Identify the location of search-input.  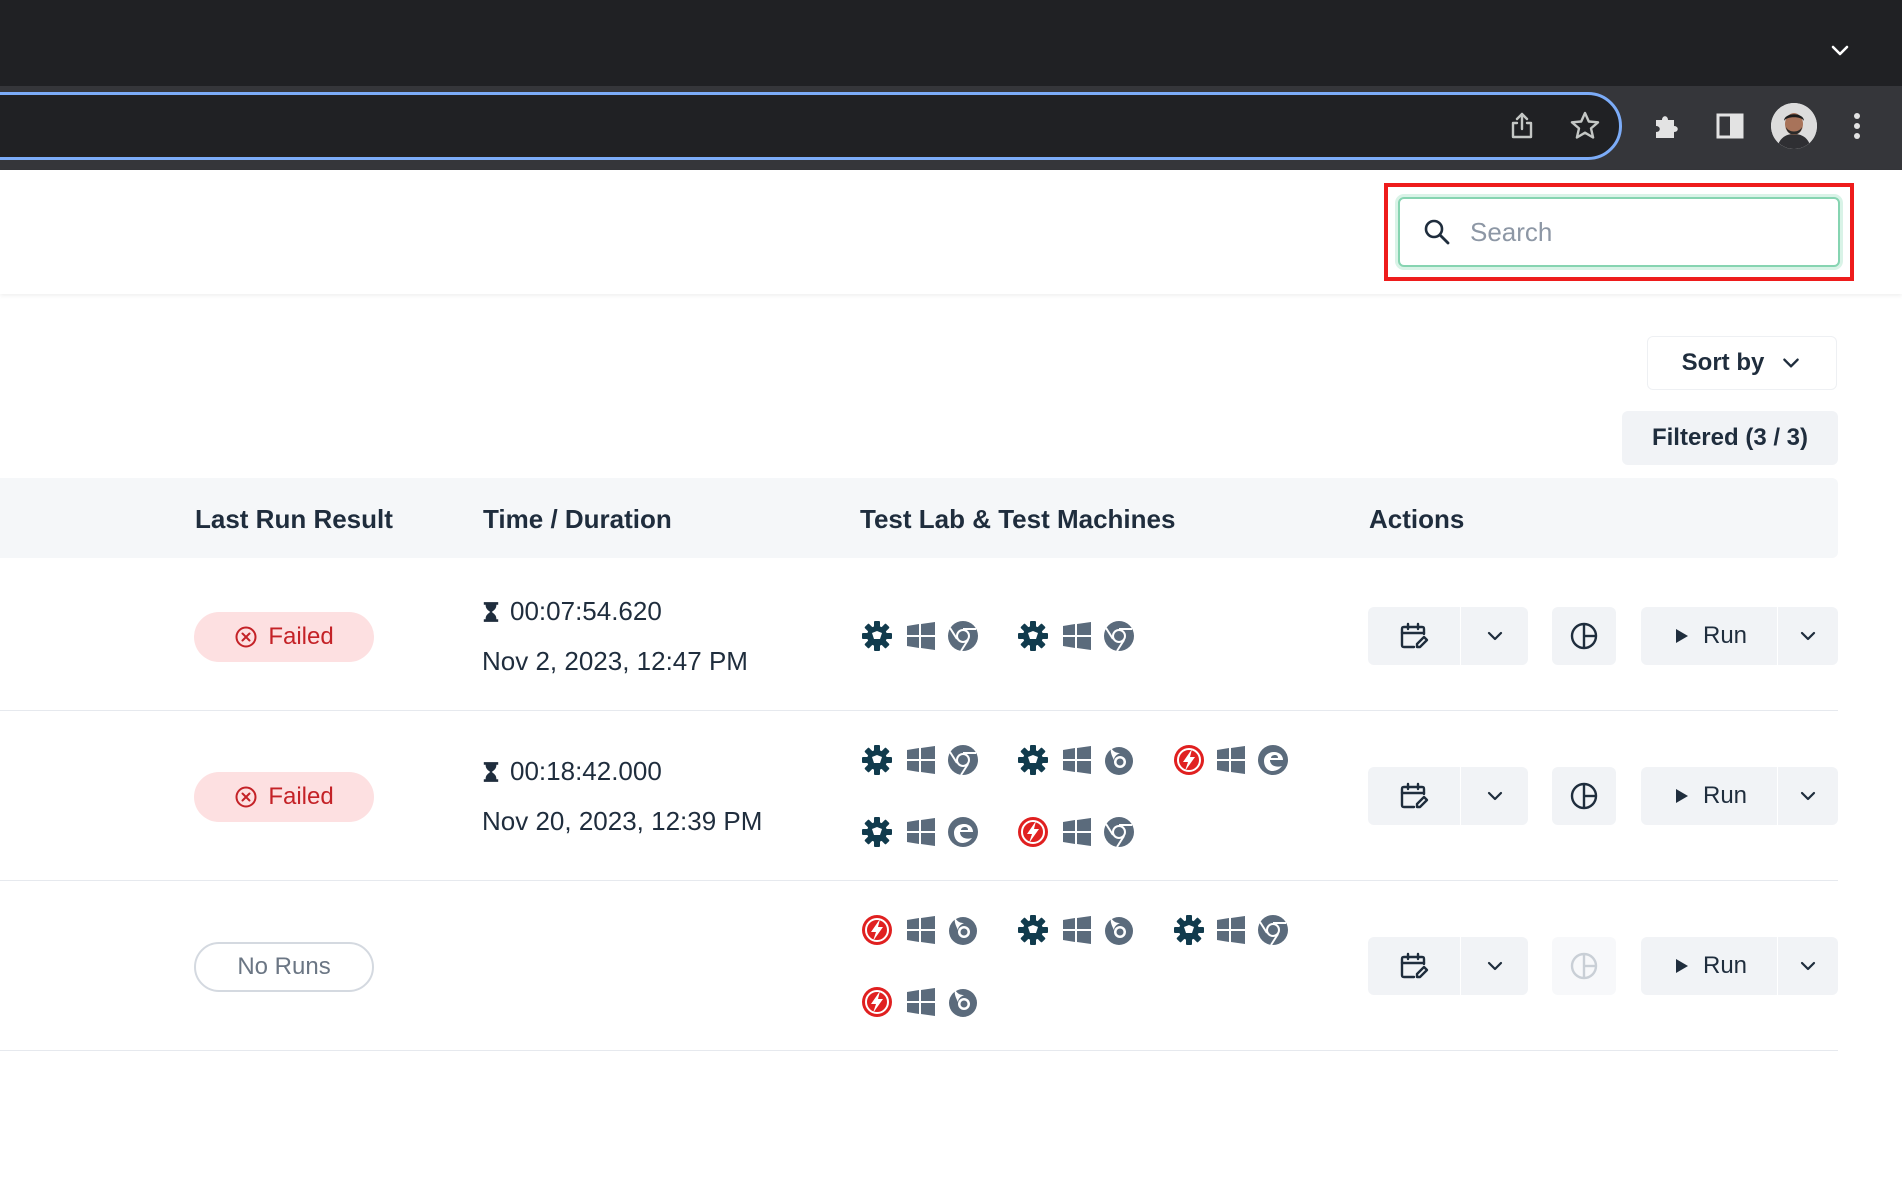
(1640, 232).